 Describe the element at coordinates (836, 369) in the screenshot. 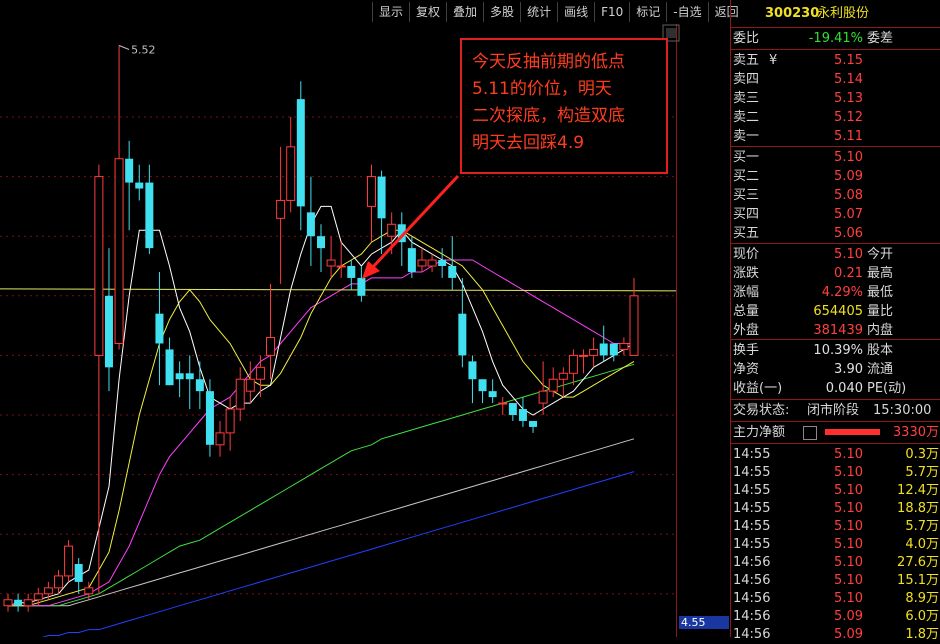

I see `stat-row: 净资 3.90 流通` at that location.